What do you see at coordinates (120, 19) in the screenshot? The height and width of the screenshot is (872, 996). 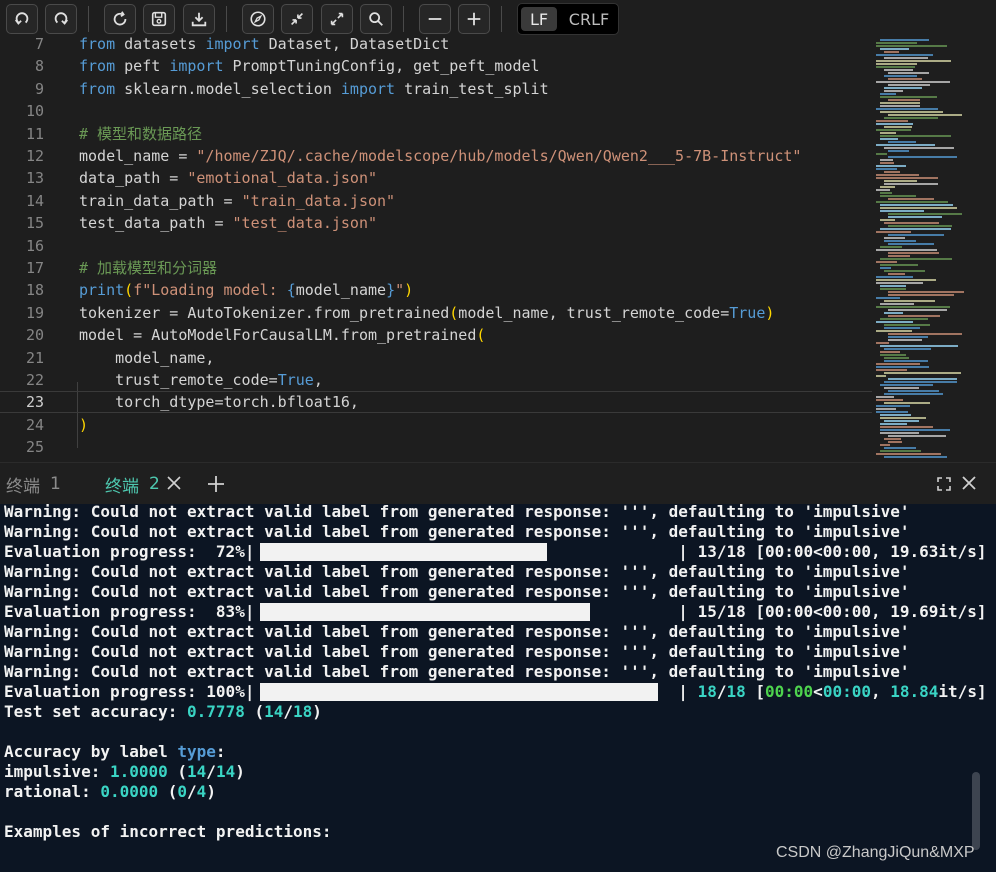 I see `refresh-button` at bounding box center [120, 19].